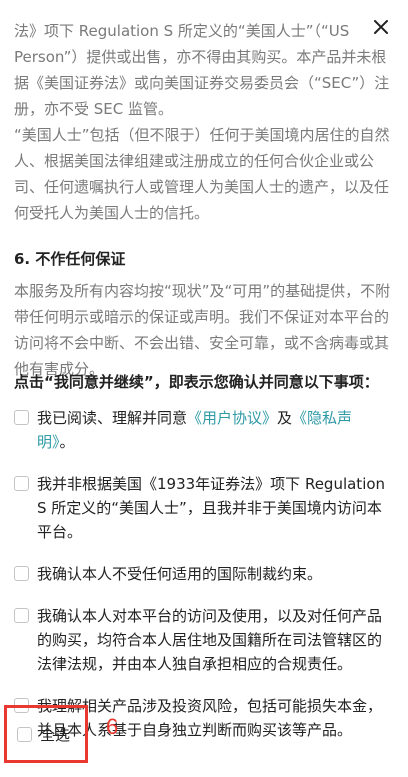  What do you see at coordinates (21, 417) in the screenshot?
I see `agreement-checkbox` at bounding box center [21, 417].